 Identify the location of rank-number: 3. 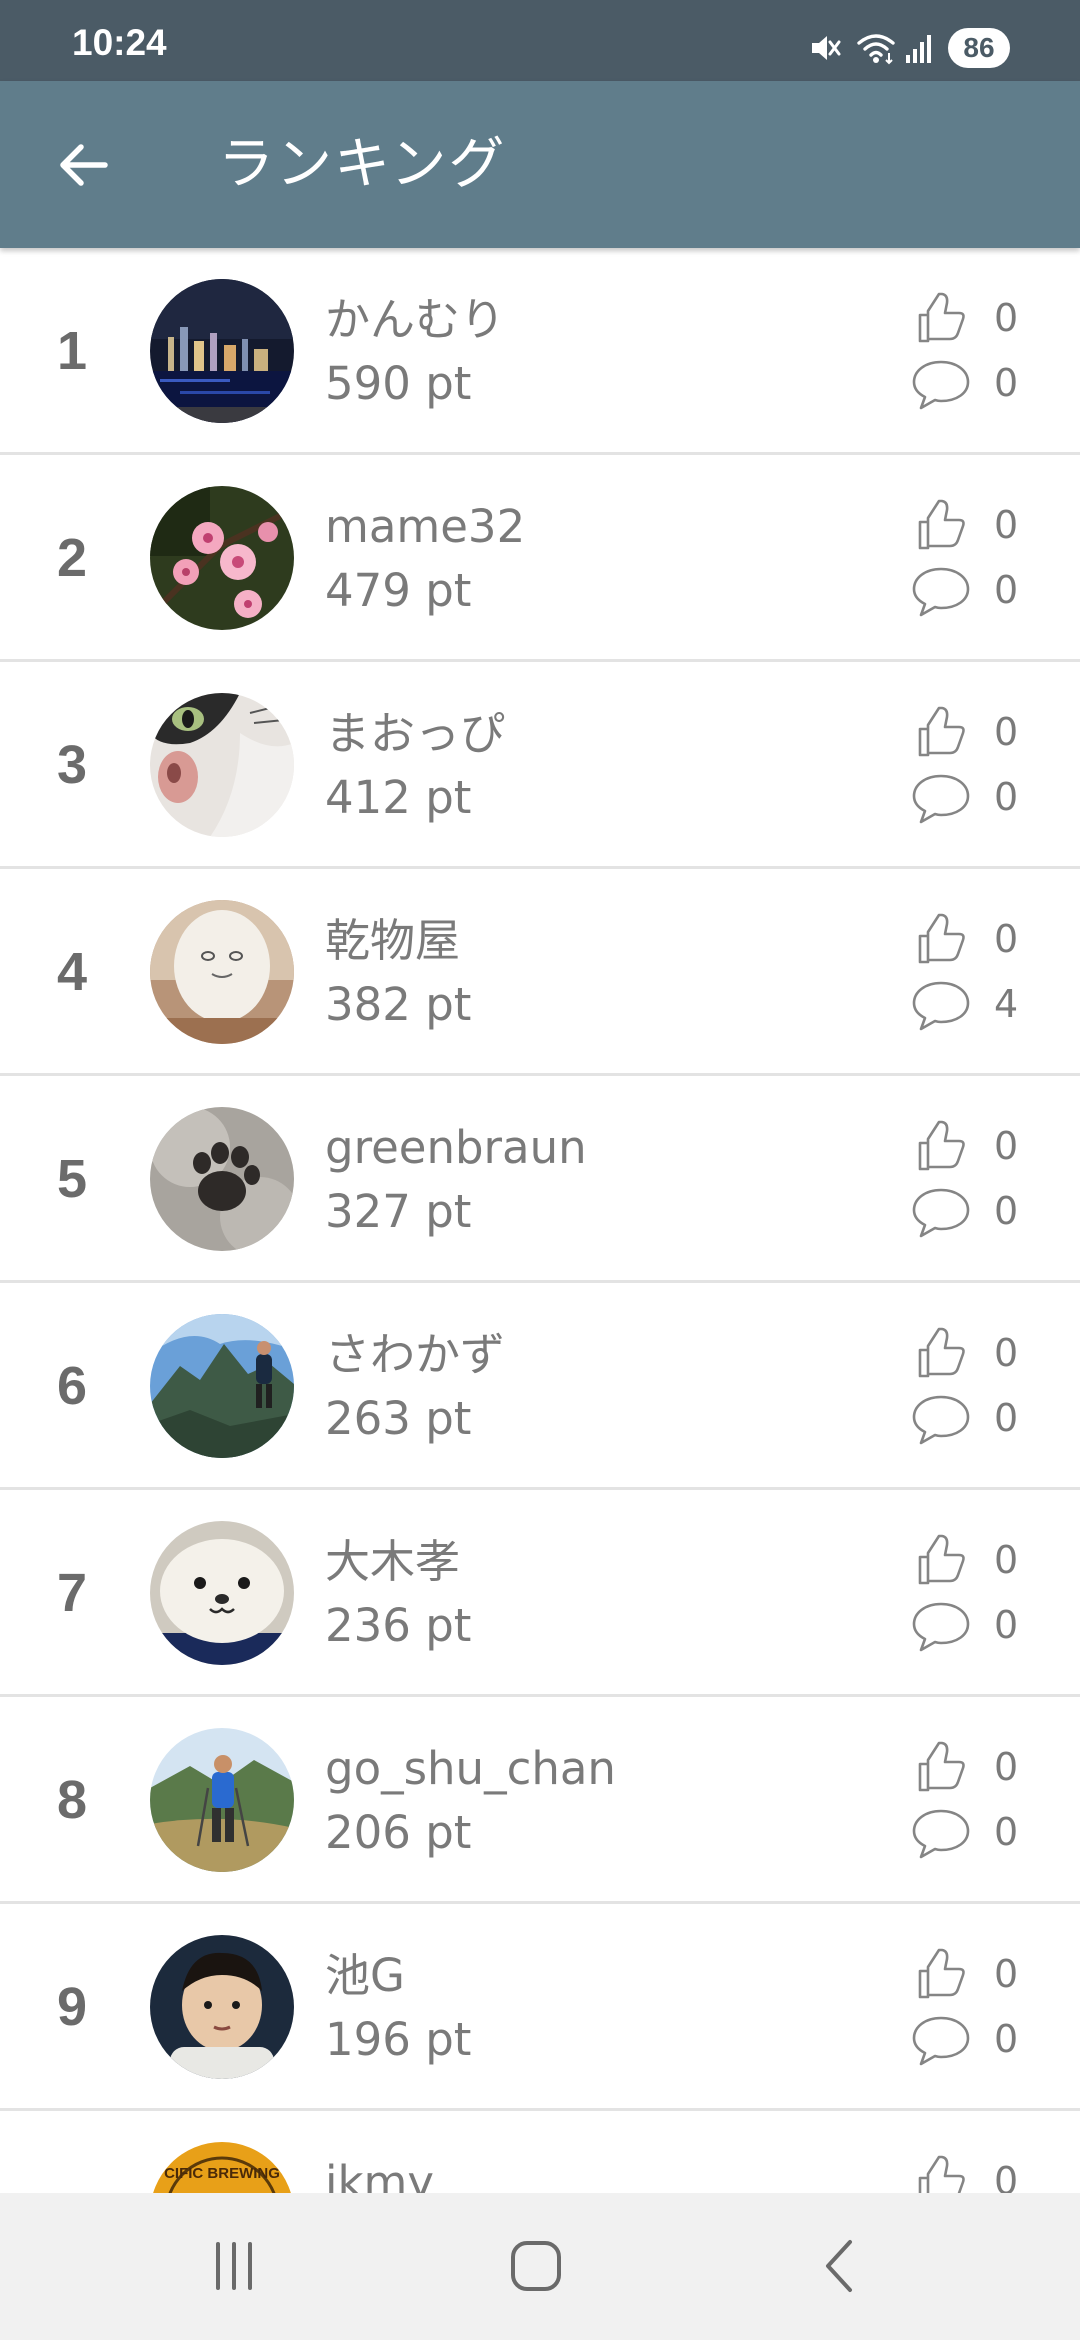
(72, 765).